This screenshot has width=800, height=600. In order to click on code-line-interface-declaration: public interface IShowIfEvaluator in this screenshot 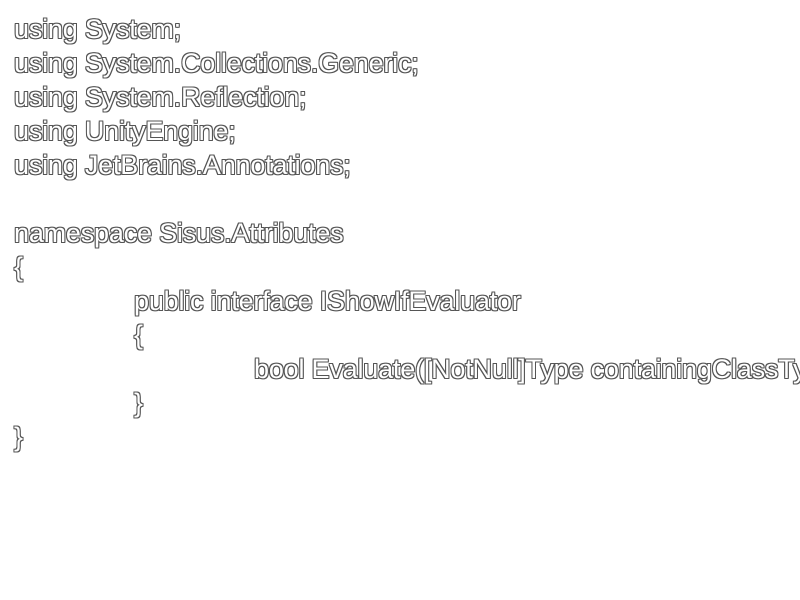, I will do `click(327, 301)`.